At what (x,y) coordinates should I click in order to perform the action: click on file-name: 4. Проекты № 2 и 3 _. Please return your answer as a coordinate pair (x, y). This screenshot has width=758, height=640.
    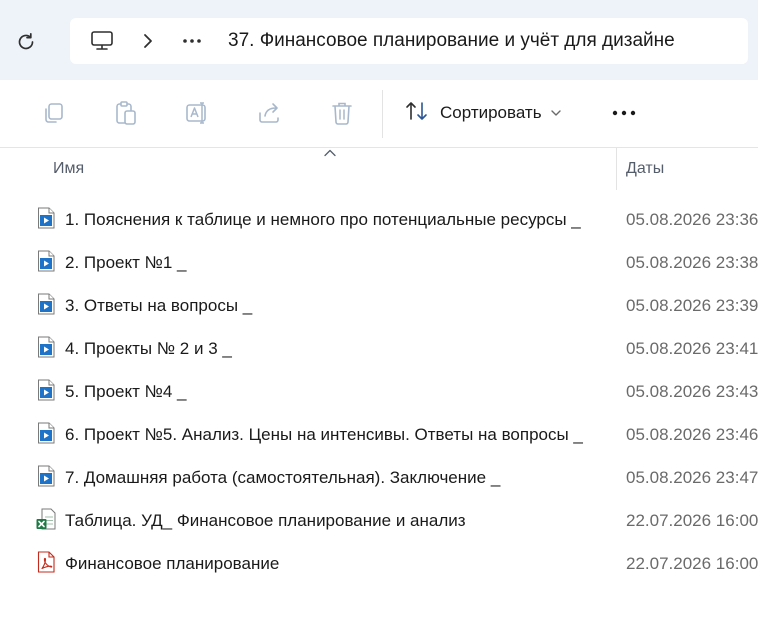
    Looking at the image, I should click on (148, 348).